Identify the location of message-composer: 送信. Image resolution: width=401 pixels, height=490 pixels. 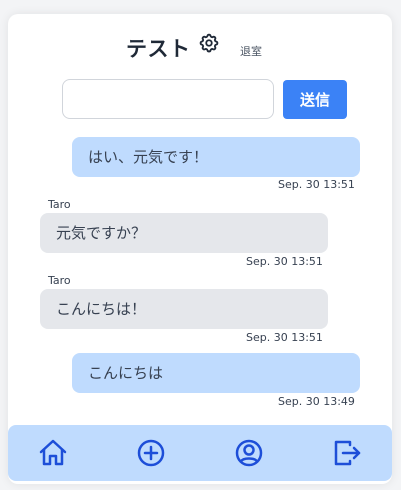
(200, 100).